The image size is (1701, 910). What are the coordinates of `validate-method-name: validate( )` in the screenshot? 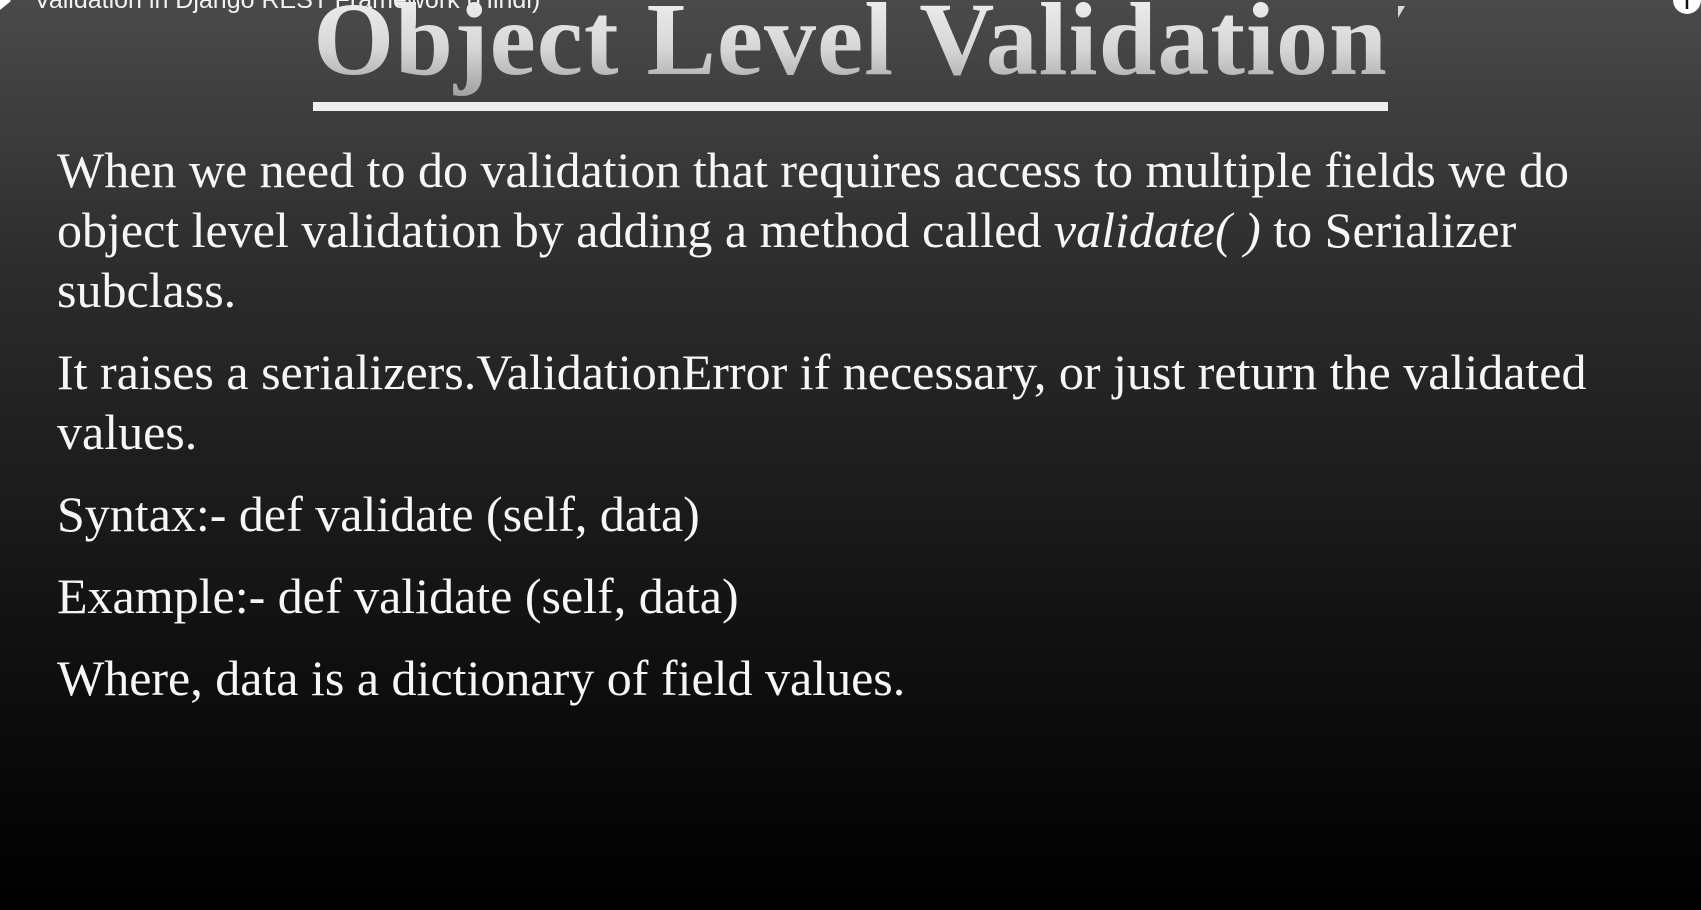 It's located at (1157, 230).